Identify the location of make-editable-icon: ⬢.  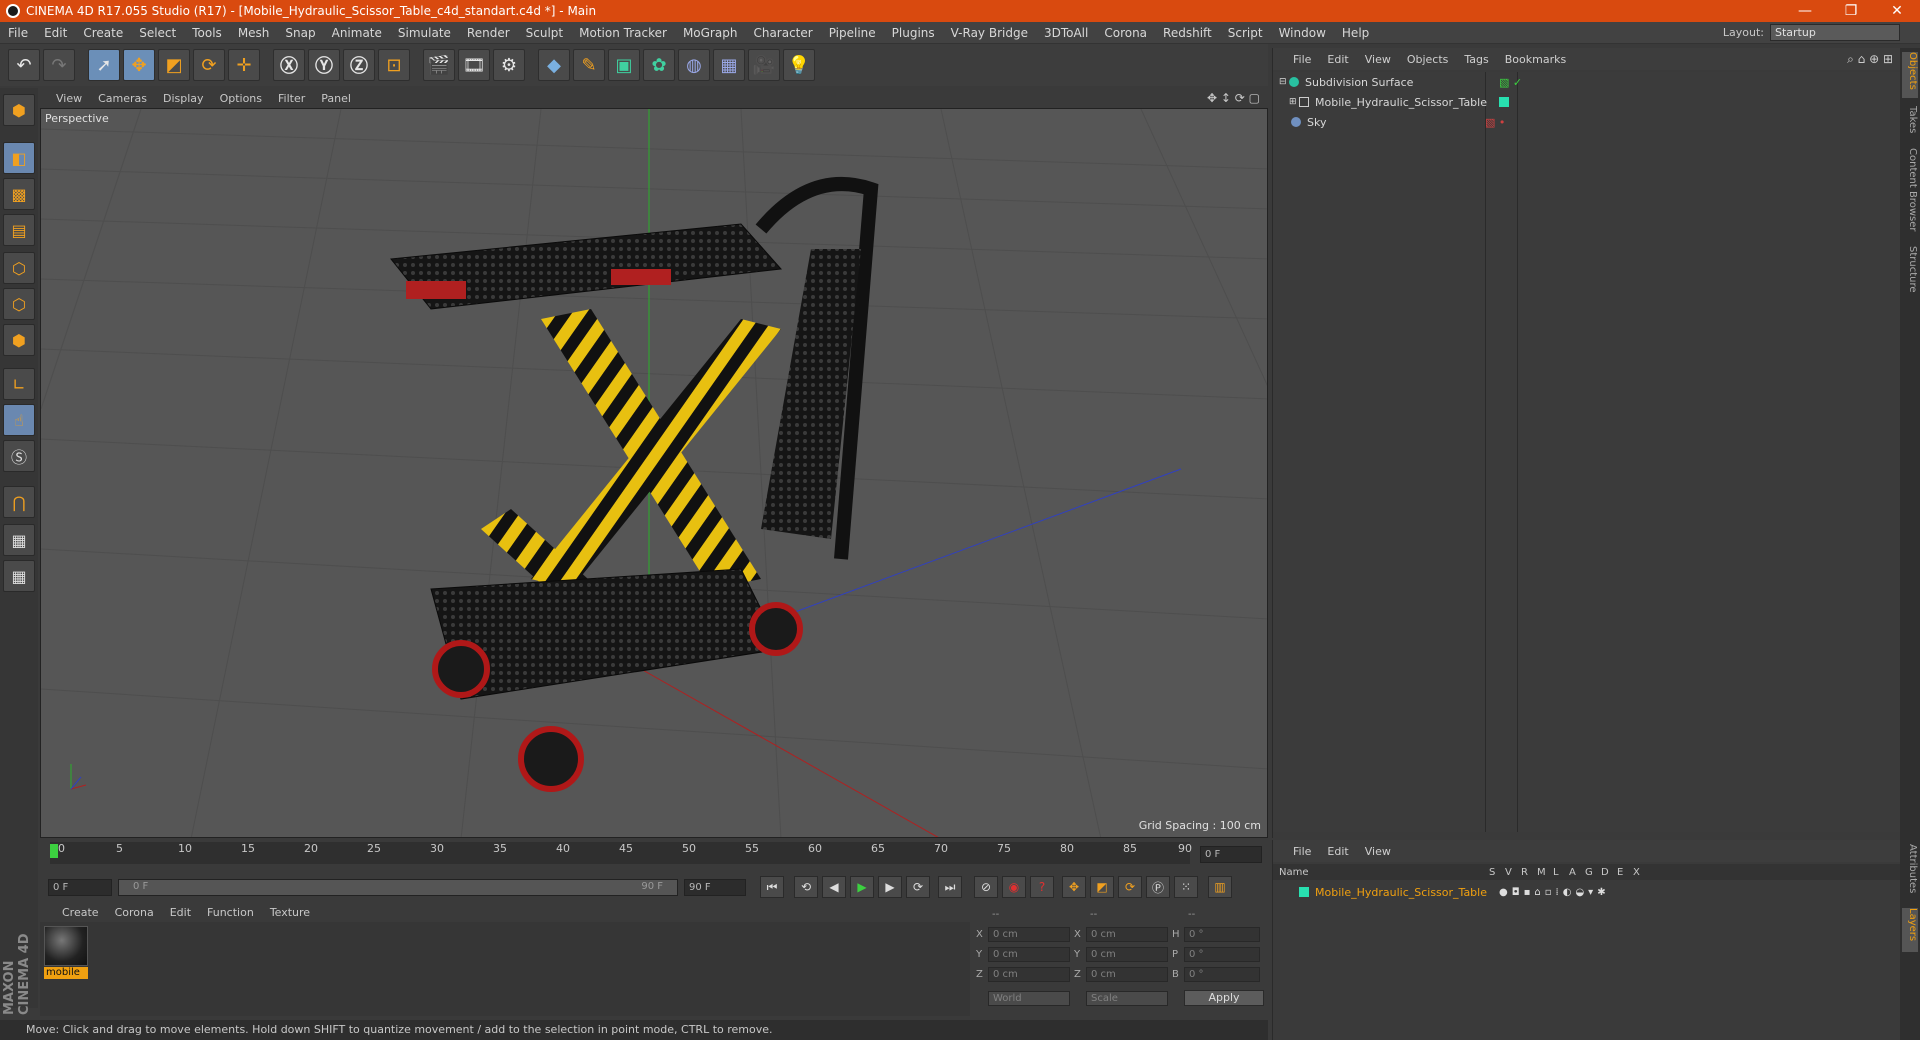
(19, 110).